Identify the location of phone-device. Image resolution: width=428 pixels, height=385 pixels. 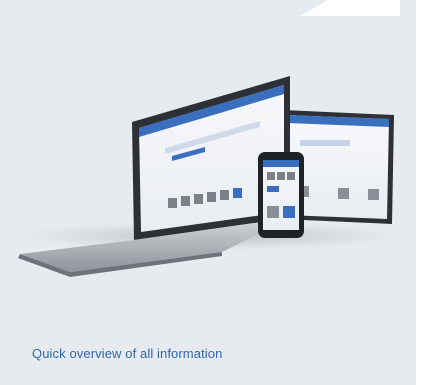
(281, 195).